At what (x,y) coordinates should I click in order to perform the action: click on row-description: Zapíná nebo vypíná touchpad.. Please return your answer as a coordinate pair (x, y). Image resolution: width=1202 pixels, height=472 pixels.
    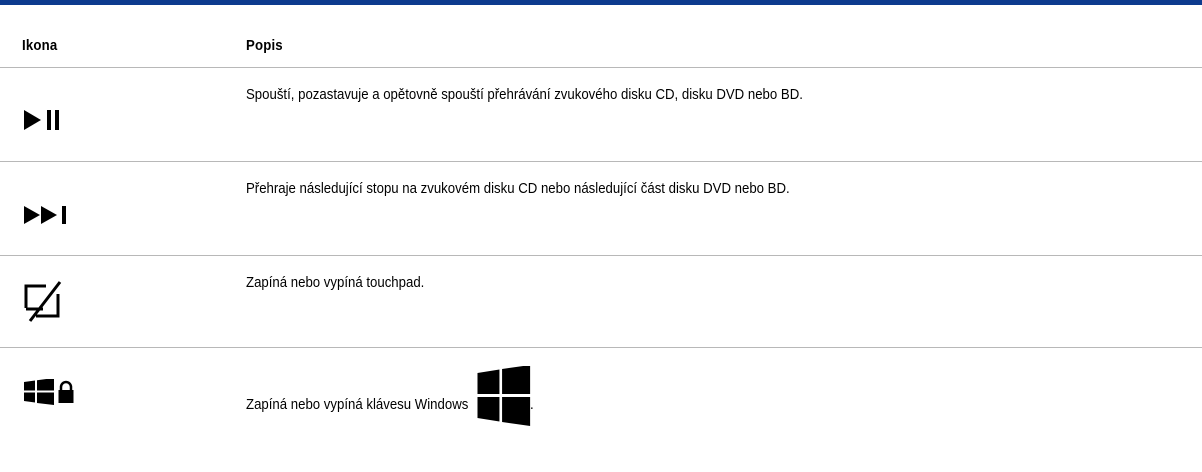
    Looking at the image, I should click on (335, 282).